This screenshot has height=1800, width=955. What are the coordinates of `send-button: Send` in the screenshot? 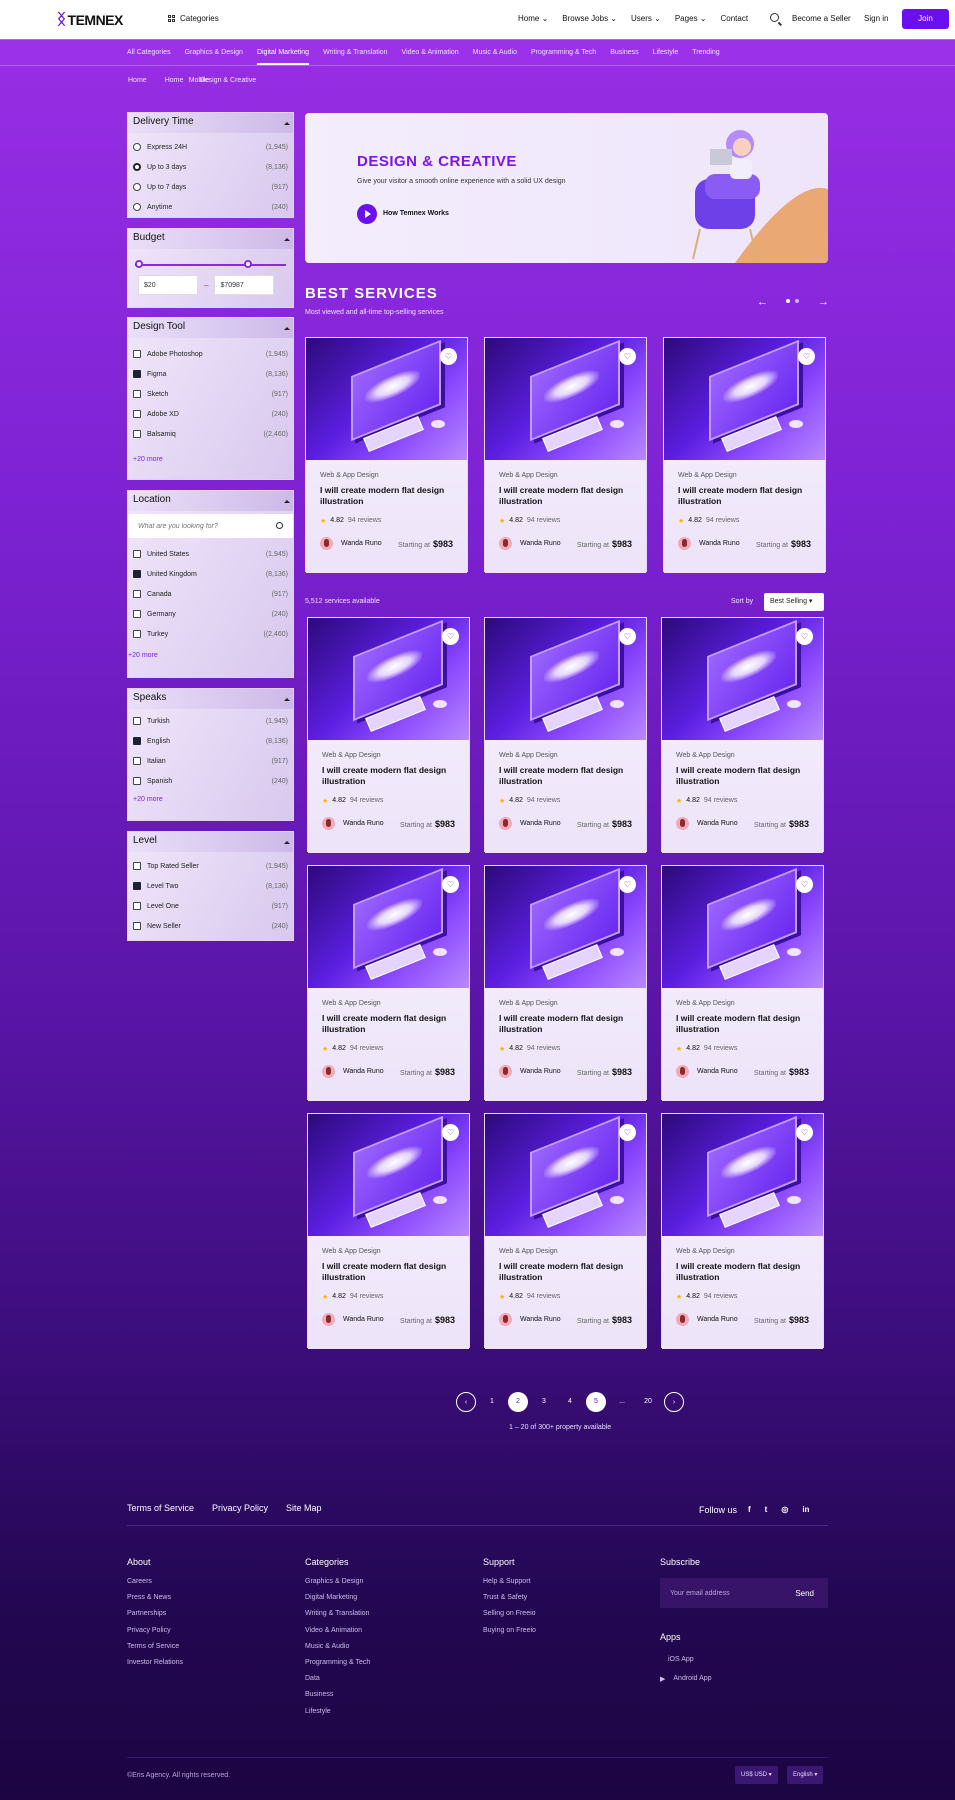 It's located at (804, 1593).